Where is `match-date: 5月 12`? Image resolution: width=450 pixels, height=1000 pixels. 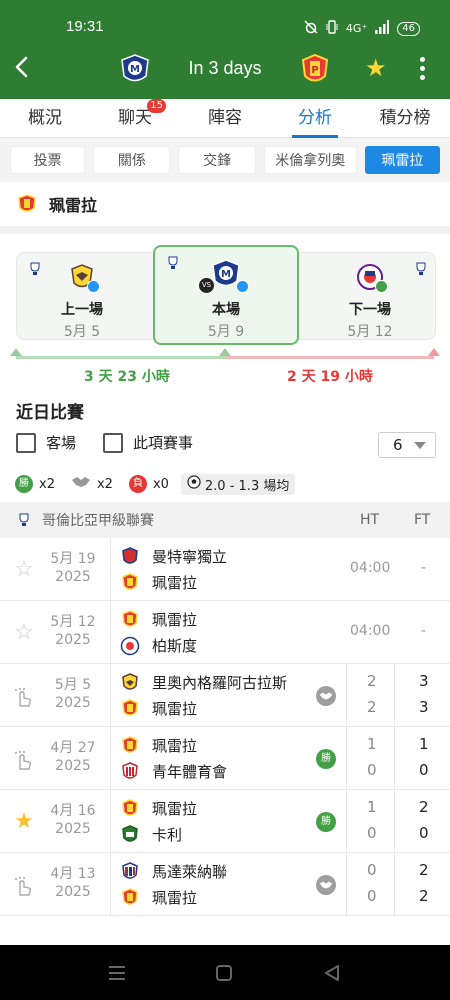
match-date: 5月 12 is located at coordinates (73, 622).